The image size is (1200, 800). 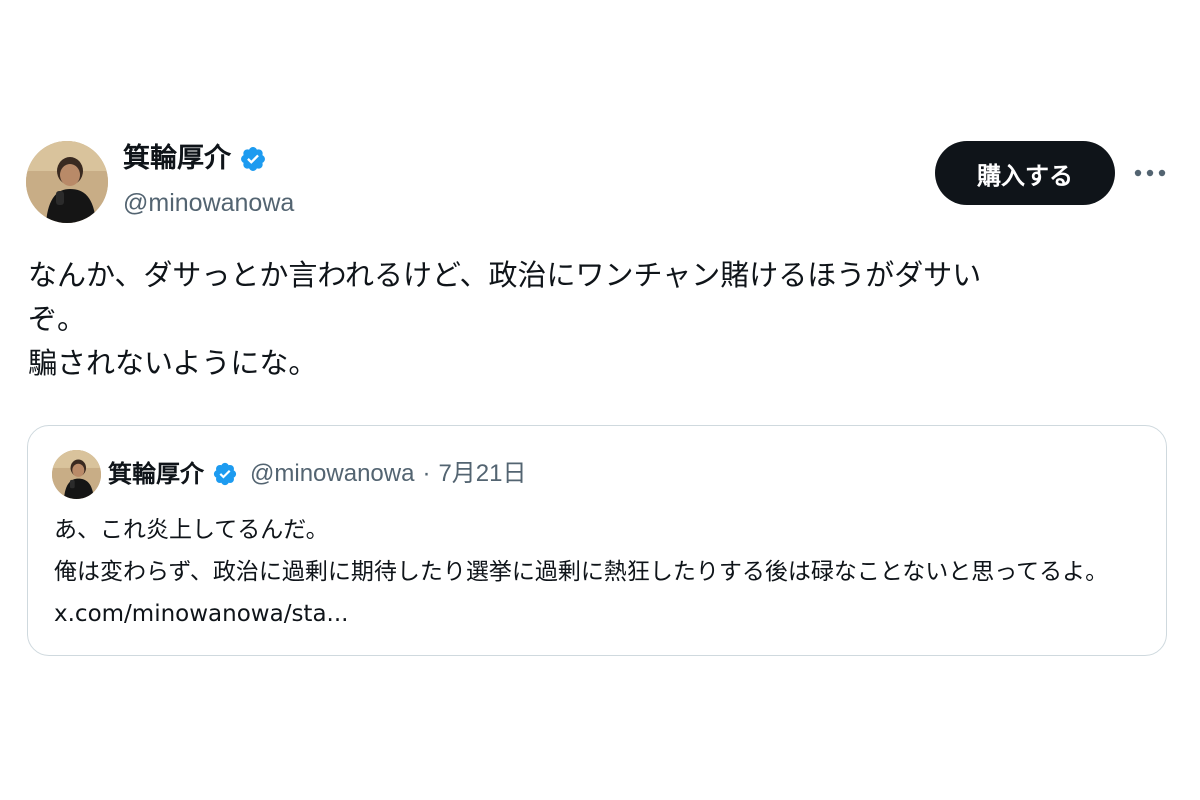 I want to click on quote-text-line: あ、これ炎上してるんだ。, so click(x=191, y=530).